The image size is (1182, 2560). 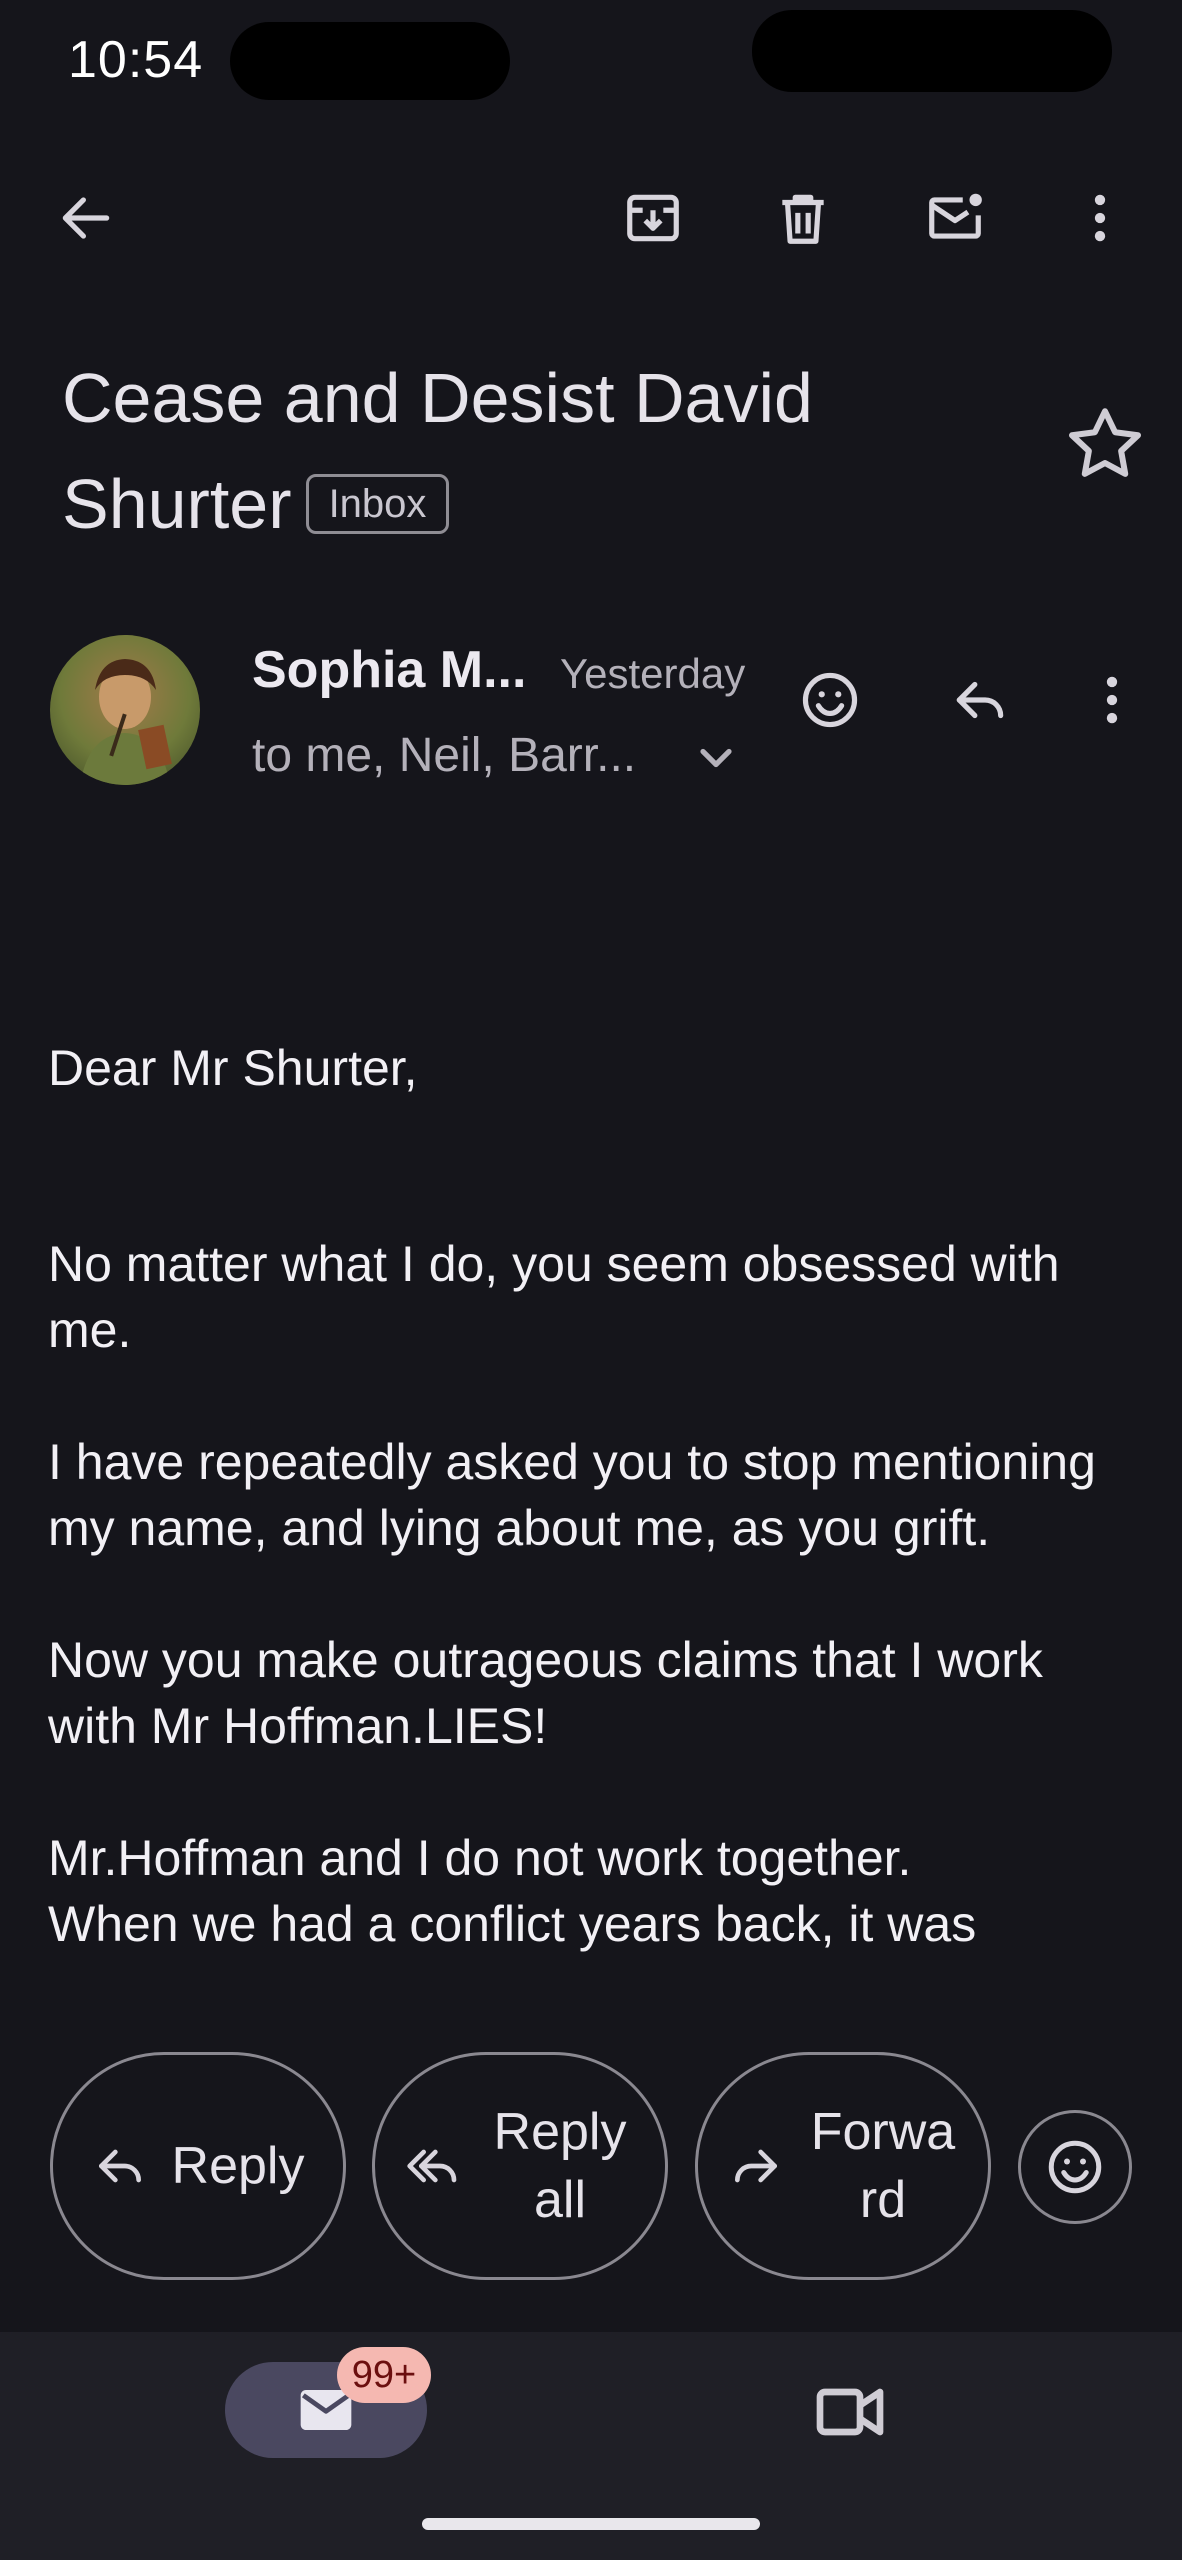 What do you see at coordinates (1105, 442) in the screenshot?
I see `star-icon` at bounding box center [1105, 442].